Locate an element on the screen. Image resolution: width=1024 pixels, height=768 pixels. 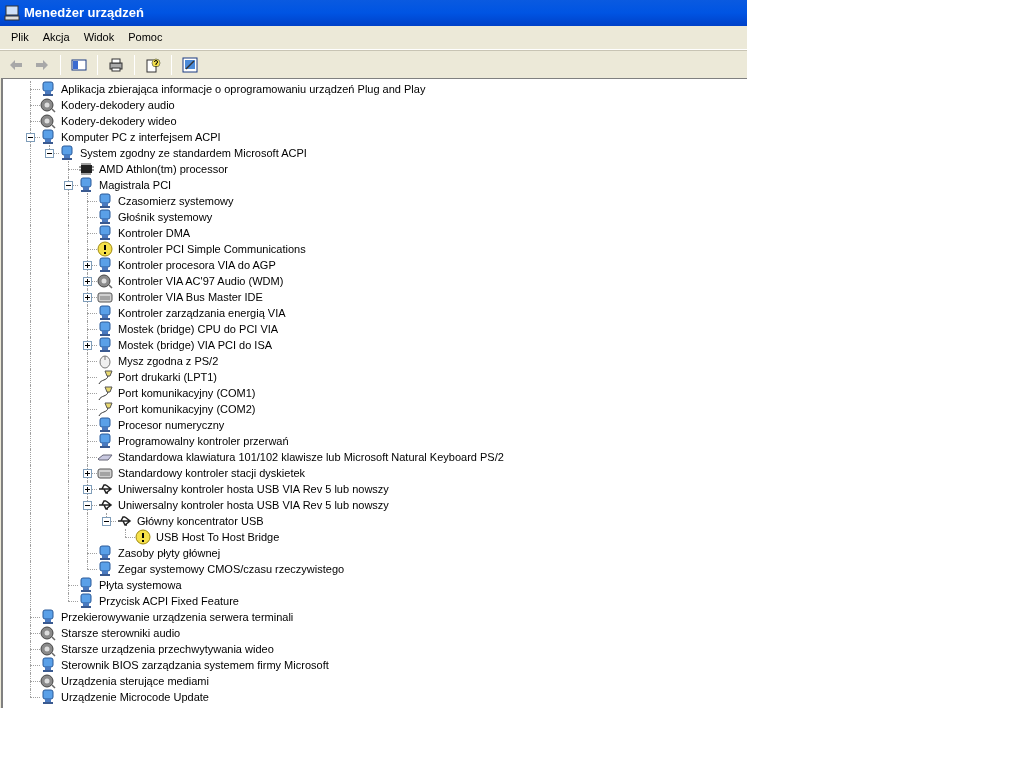
chip-icon is located at coordinates (86, 169).